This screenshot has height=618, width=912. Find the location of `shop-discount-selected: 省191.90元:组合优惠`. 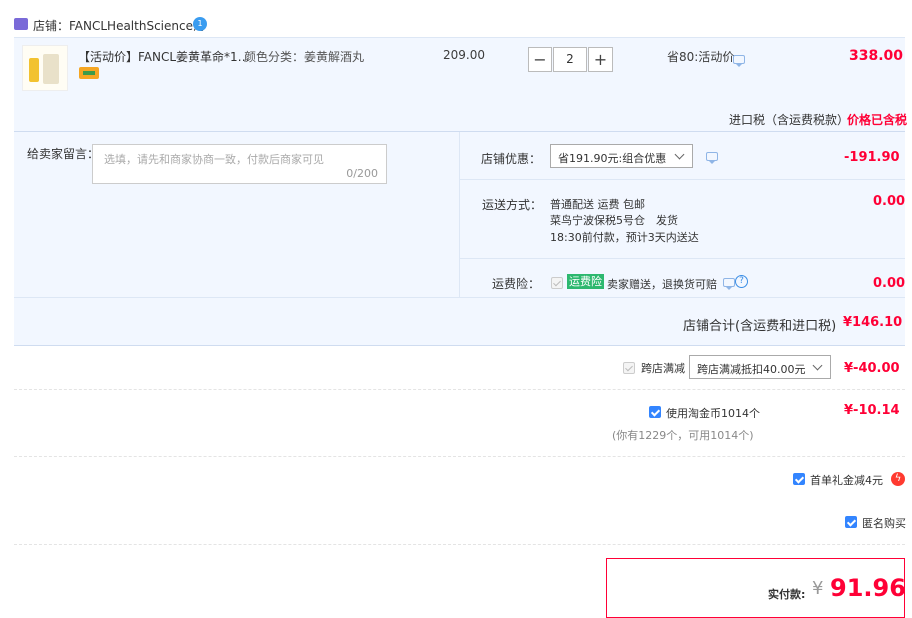

shop-discount-selected: 省191.90元:组合优惠 is located at coordinates (612, 158).